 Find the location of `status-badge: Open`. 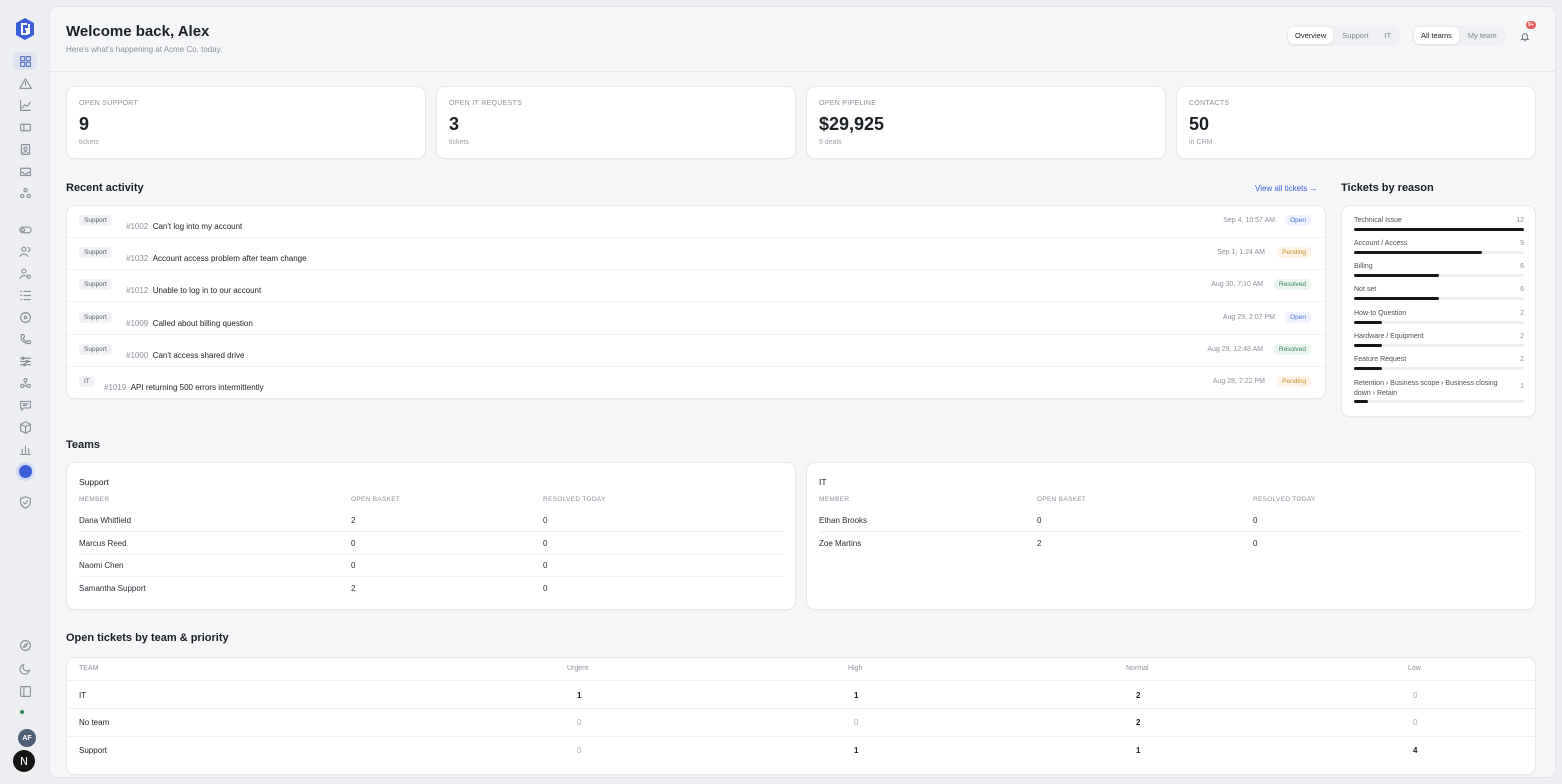

status-badge: Open is located at coordinates (1298, 317).